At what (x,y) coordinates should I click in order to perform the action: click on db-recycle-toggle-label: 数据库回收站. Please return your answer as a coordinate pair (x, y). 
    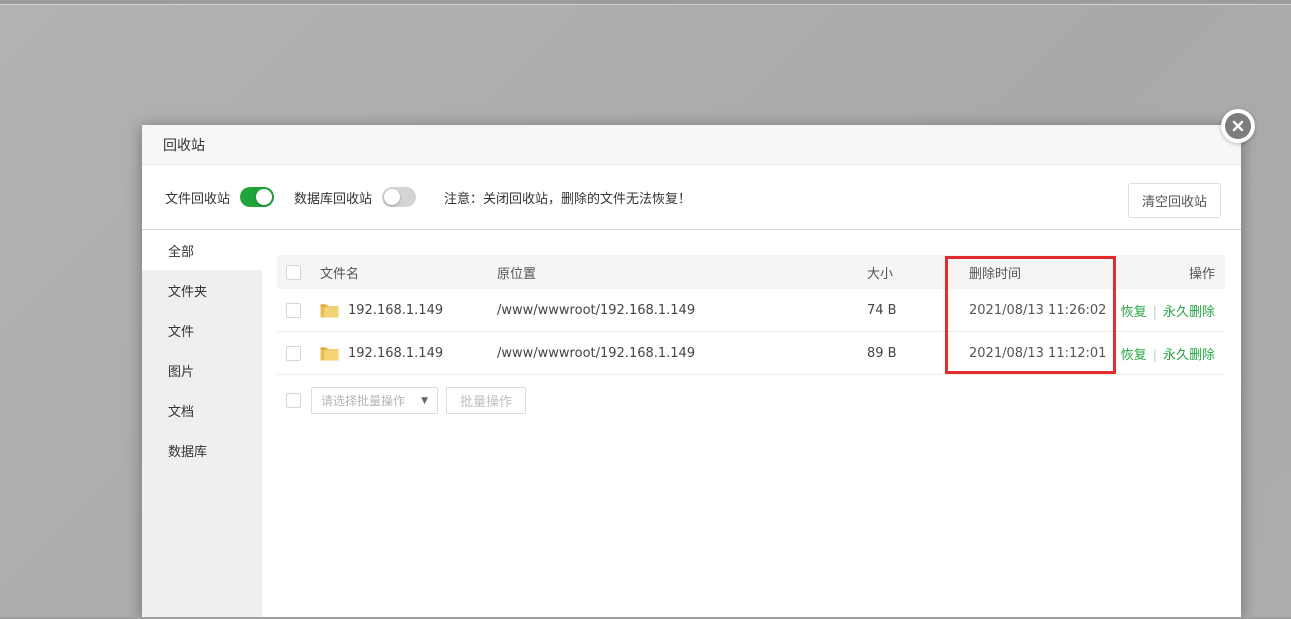
    Looking at the image, I should click on (333, 199).